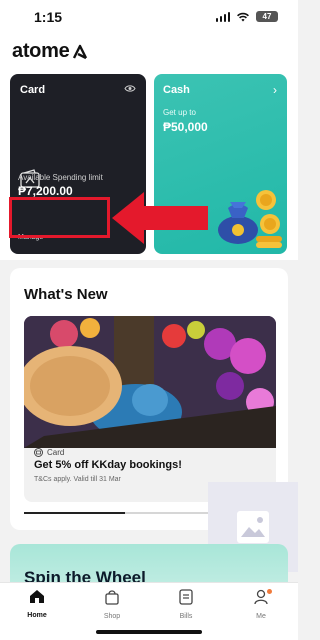  I want to click on tab-home-label: Home, so click(37, 615).